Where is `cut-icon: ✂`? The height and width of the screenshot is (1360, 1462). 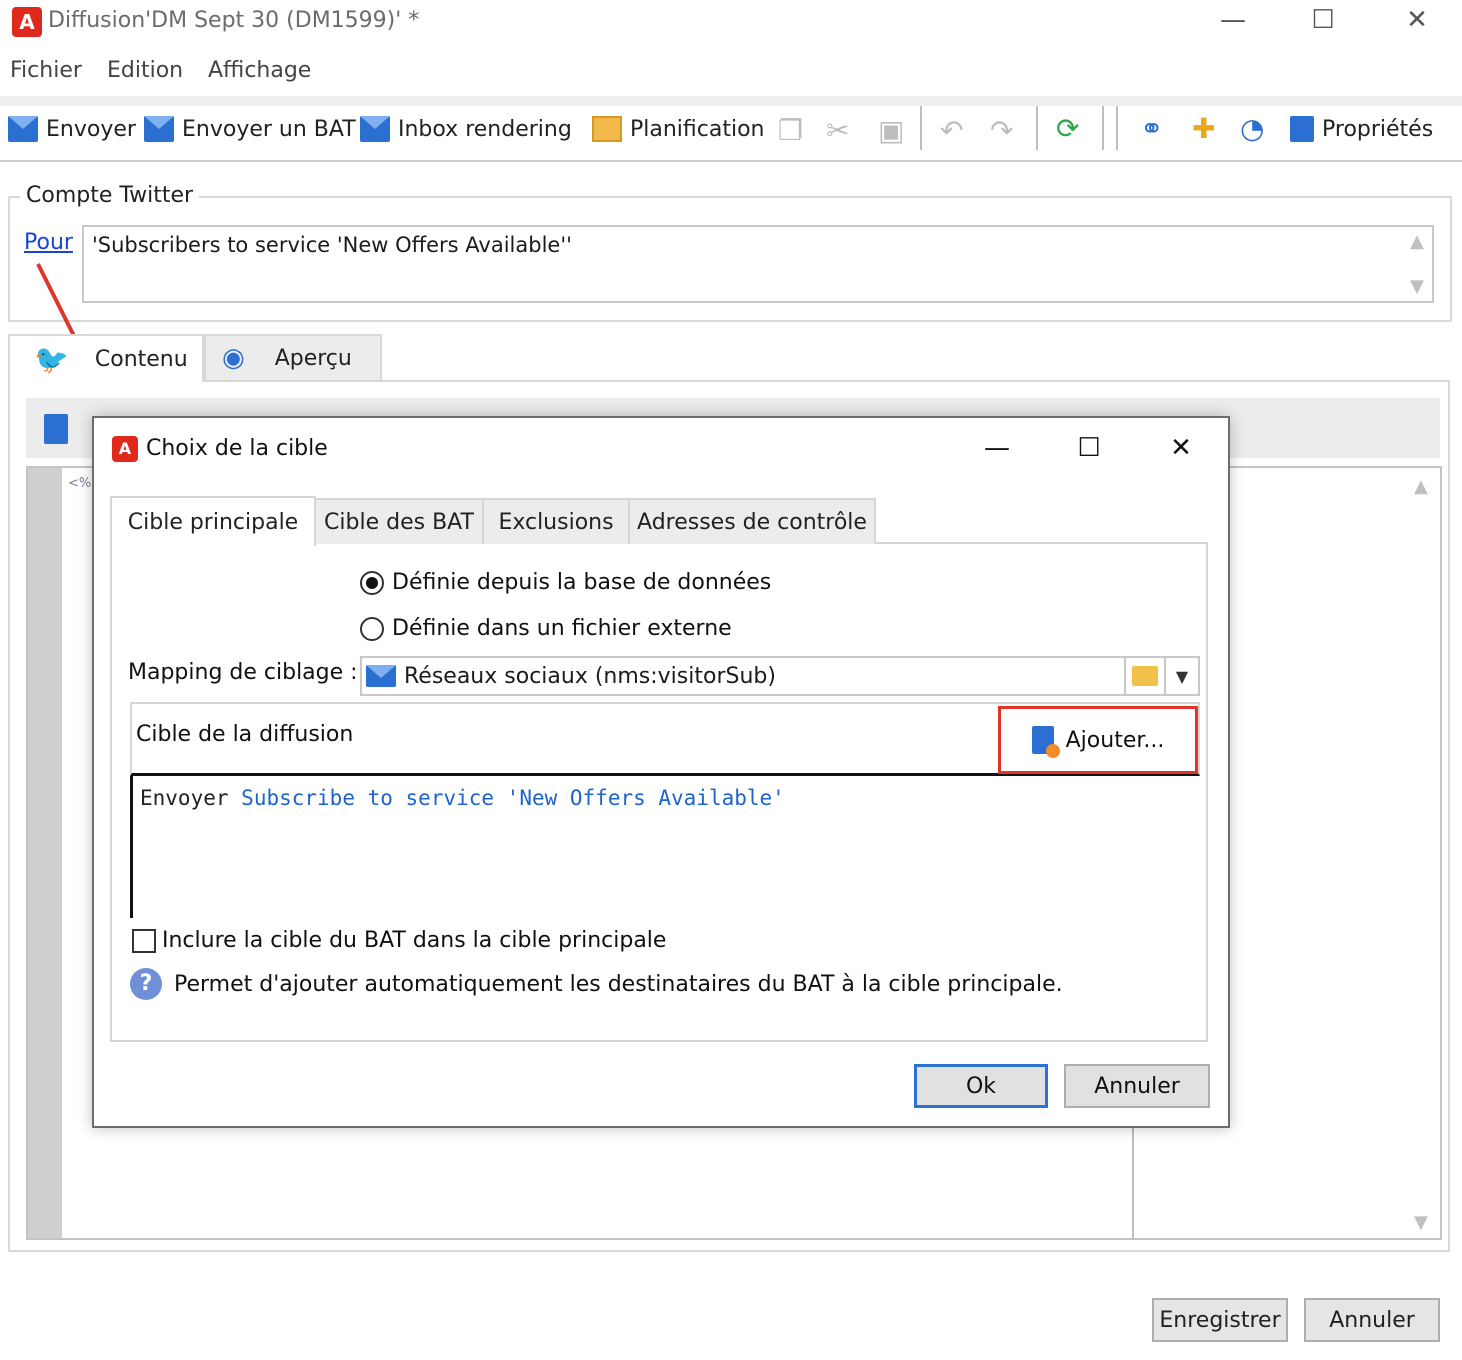
cut-icon: ✂ is located at coordinates (837, 130).